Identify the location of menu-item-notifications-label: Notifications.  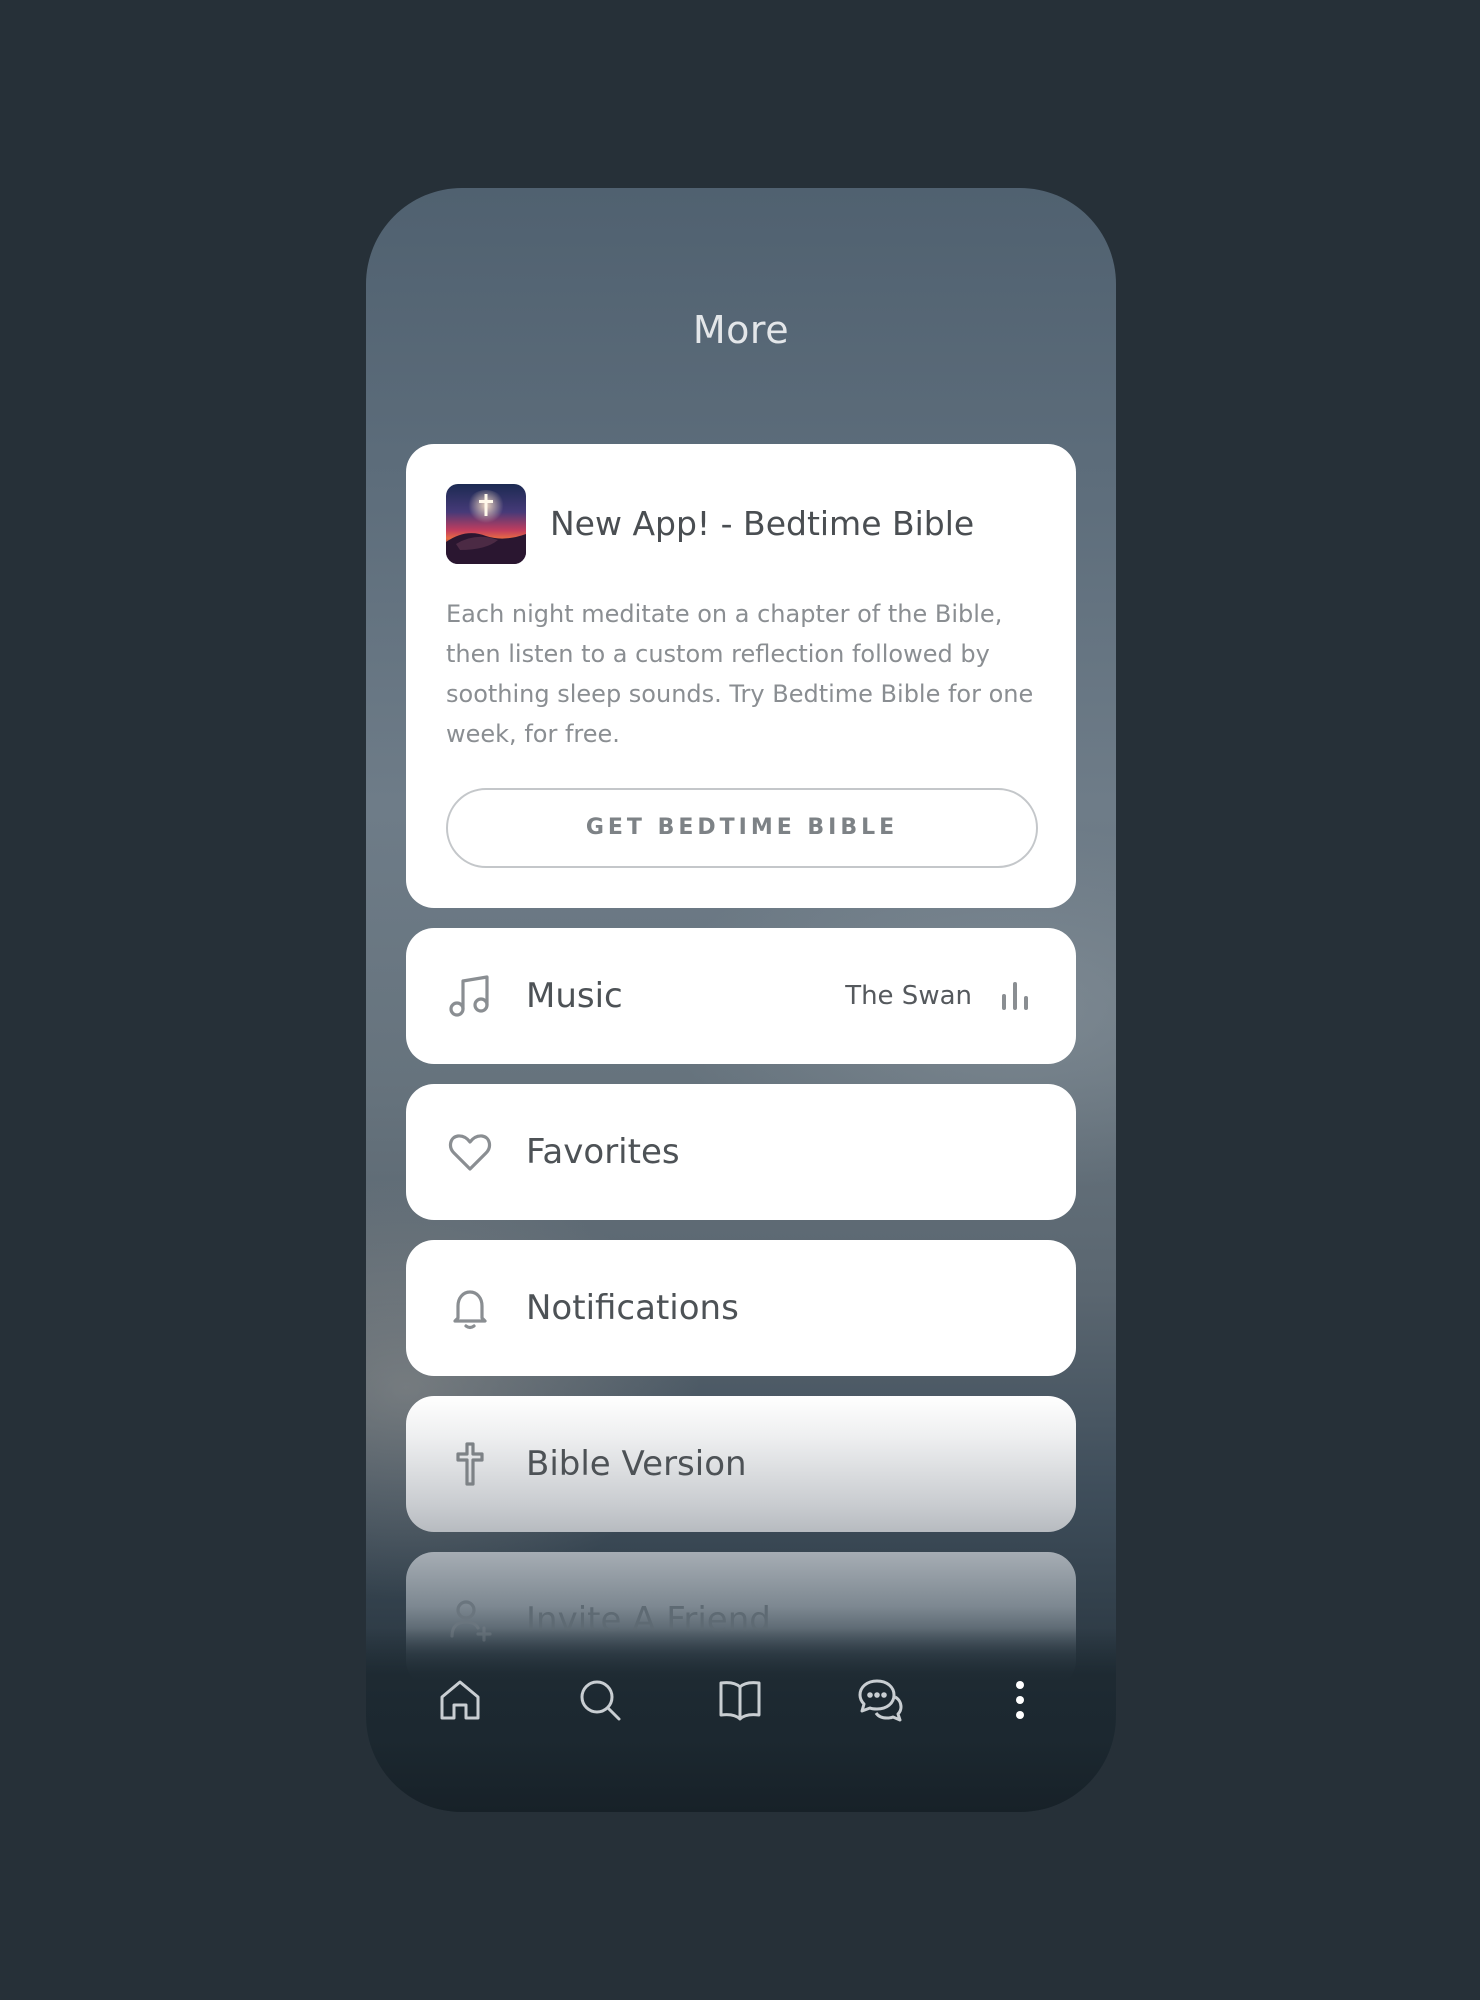
(632, 1308).